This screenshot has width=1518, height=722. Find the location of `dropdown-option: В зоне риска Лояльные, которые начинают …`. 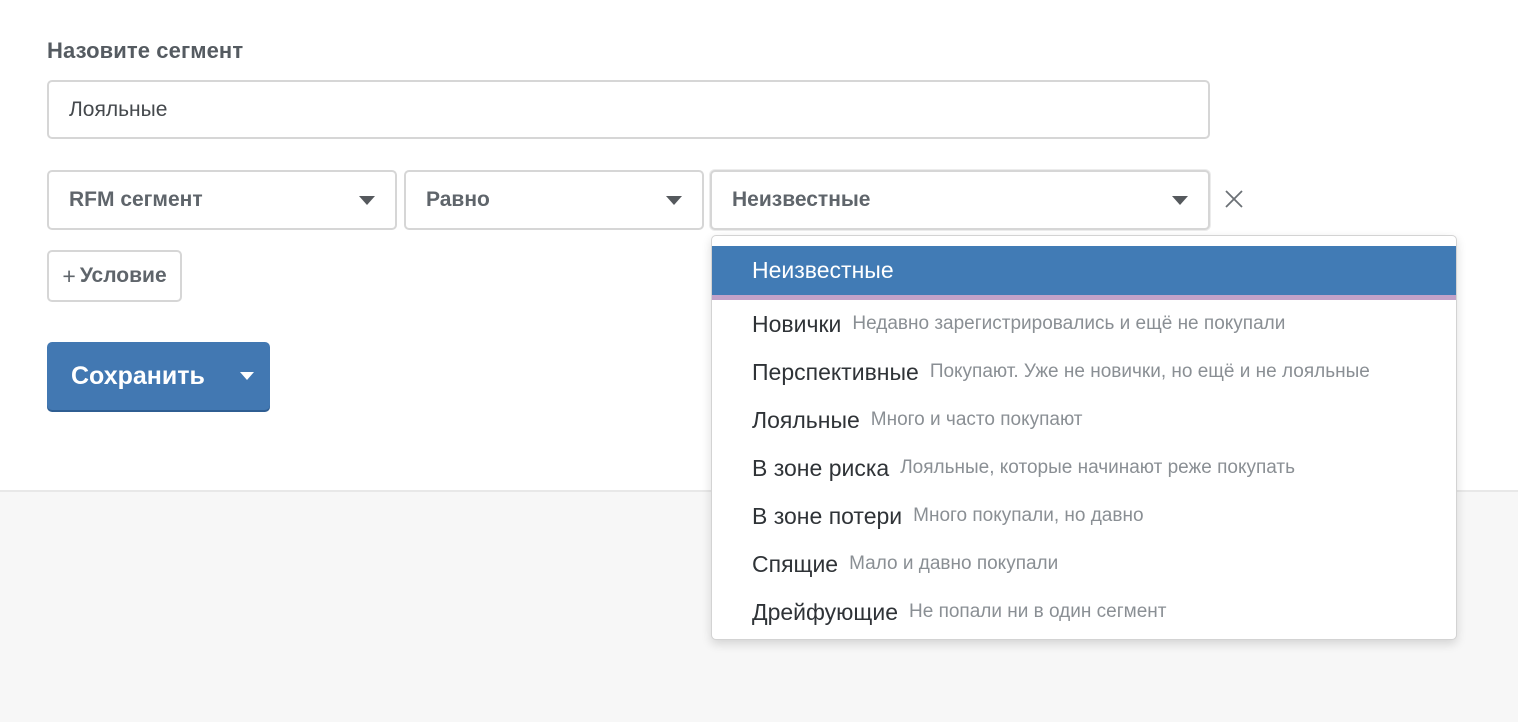

dropdown-option: В зоне риска Лояльные, которые начинают … is located at coordinates (1084, 468).